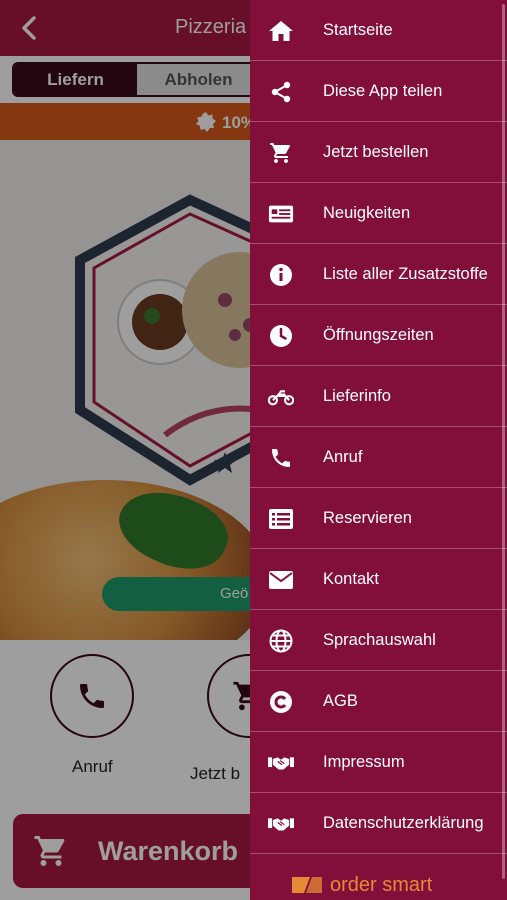 The image size is (507, 900). Describe the element at coordinates (358, 30) in the screenshot. I see `menu-item-label: Startseite` at that location.